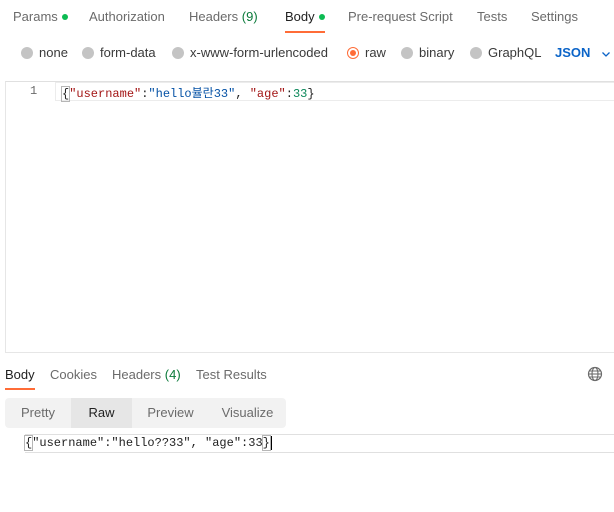  Describe the element at coordinates (34, 91) in the screenshot. I see `line-number: 1` at that location.